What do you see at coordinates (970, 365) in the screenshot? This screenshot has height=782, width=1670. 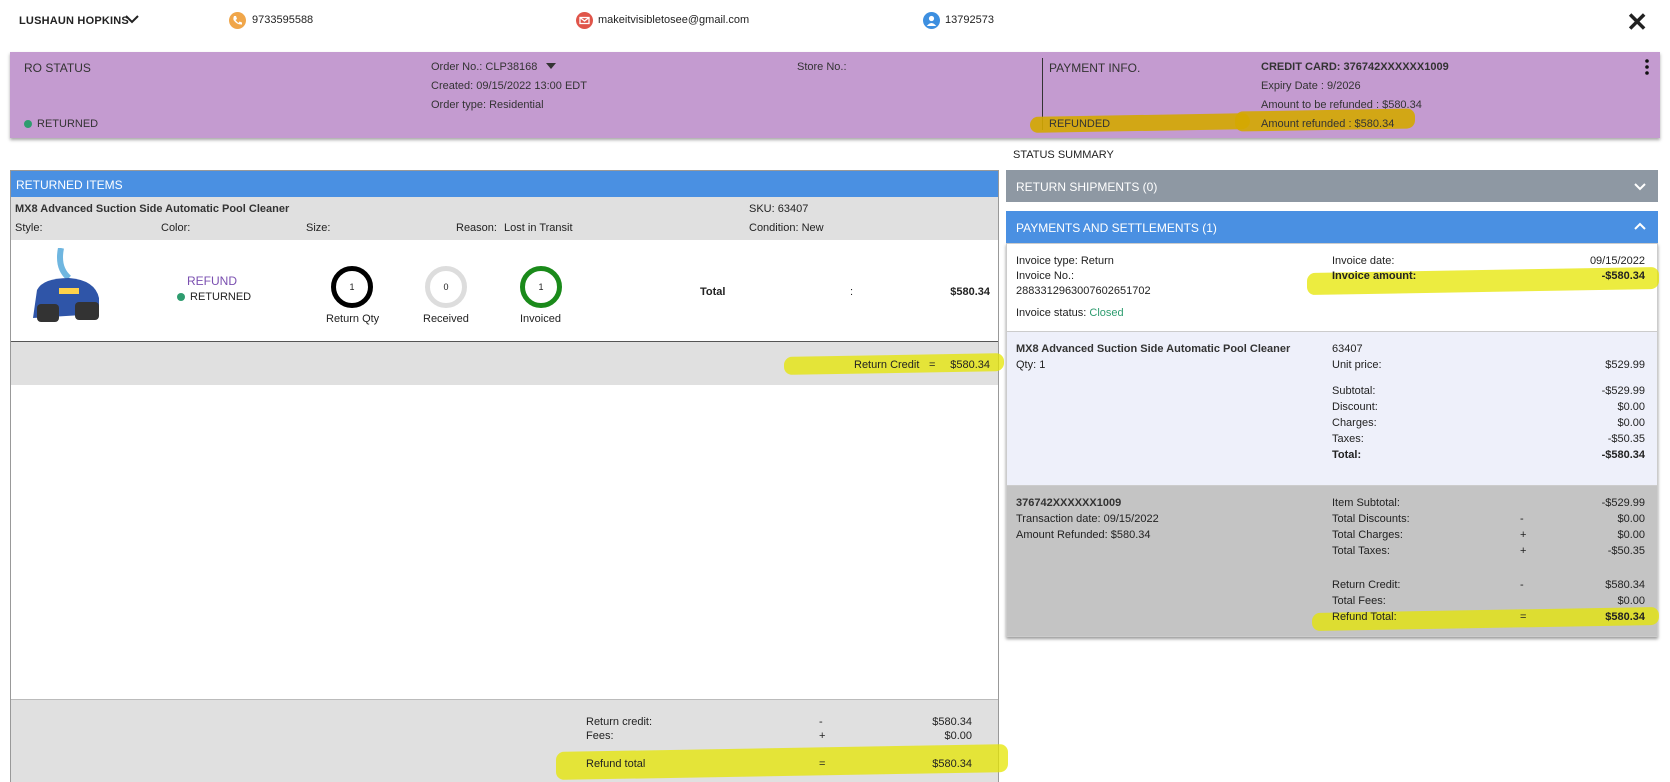 I see `return-credit-value: $580.34` at bounding box center [970, 365].